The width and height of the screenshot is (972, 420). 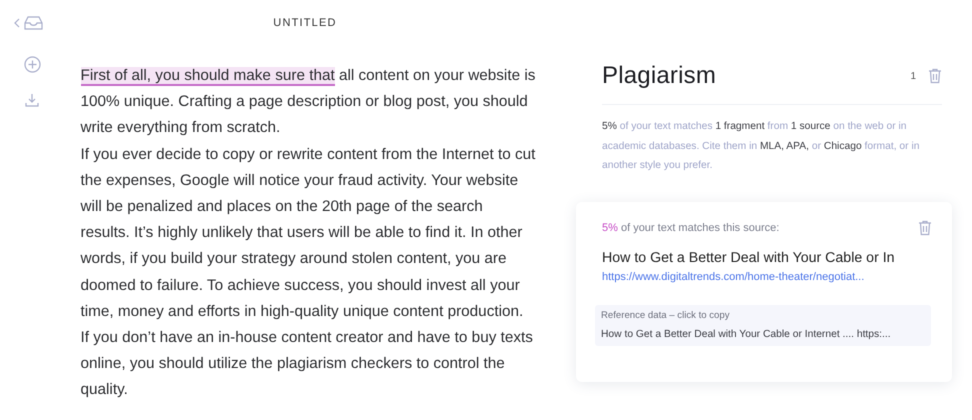 What do you see at coordinates (761, 147) in the screenshot?
I see `plagiarism-summary: 5% of your text matches 1 fragment from 1 source on the web or in academic databases. Cite them in MLA, APA, or Chicago format, or in another style you prefer.` at bounding box center [761, 147].